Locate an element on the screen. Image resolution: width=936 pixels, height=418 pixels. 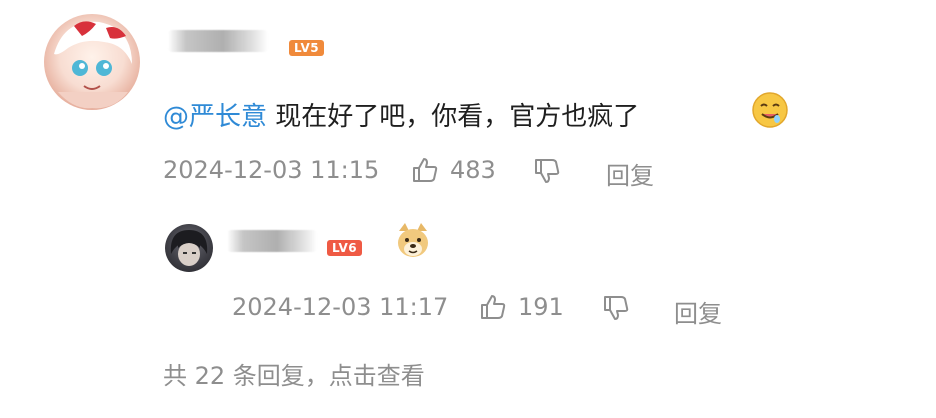
level-badge: LV5 is located at coordinates (307, 48).